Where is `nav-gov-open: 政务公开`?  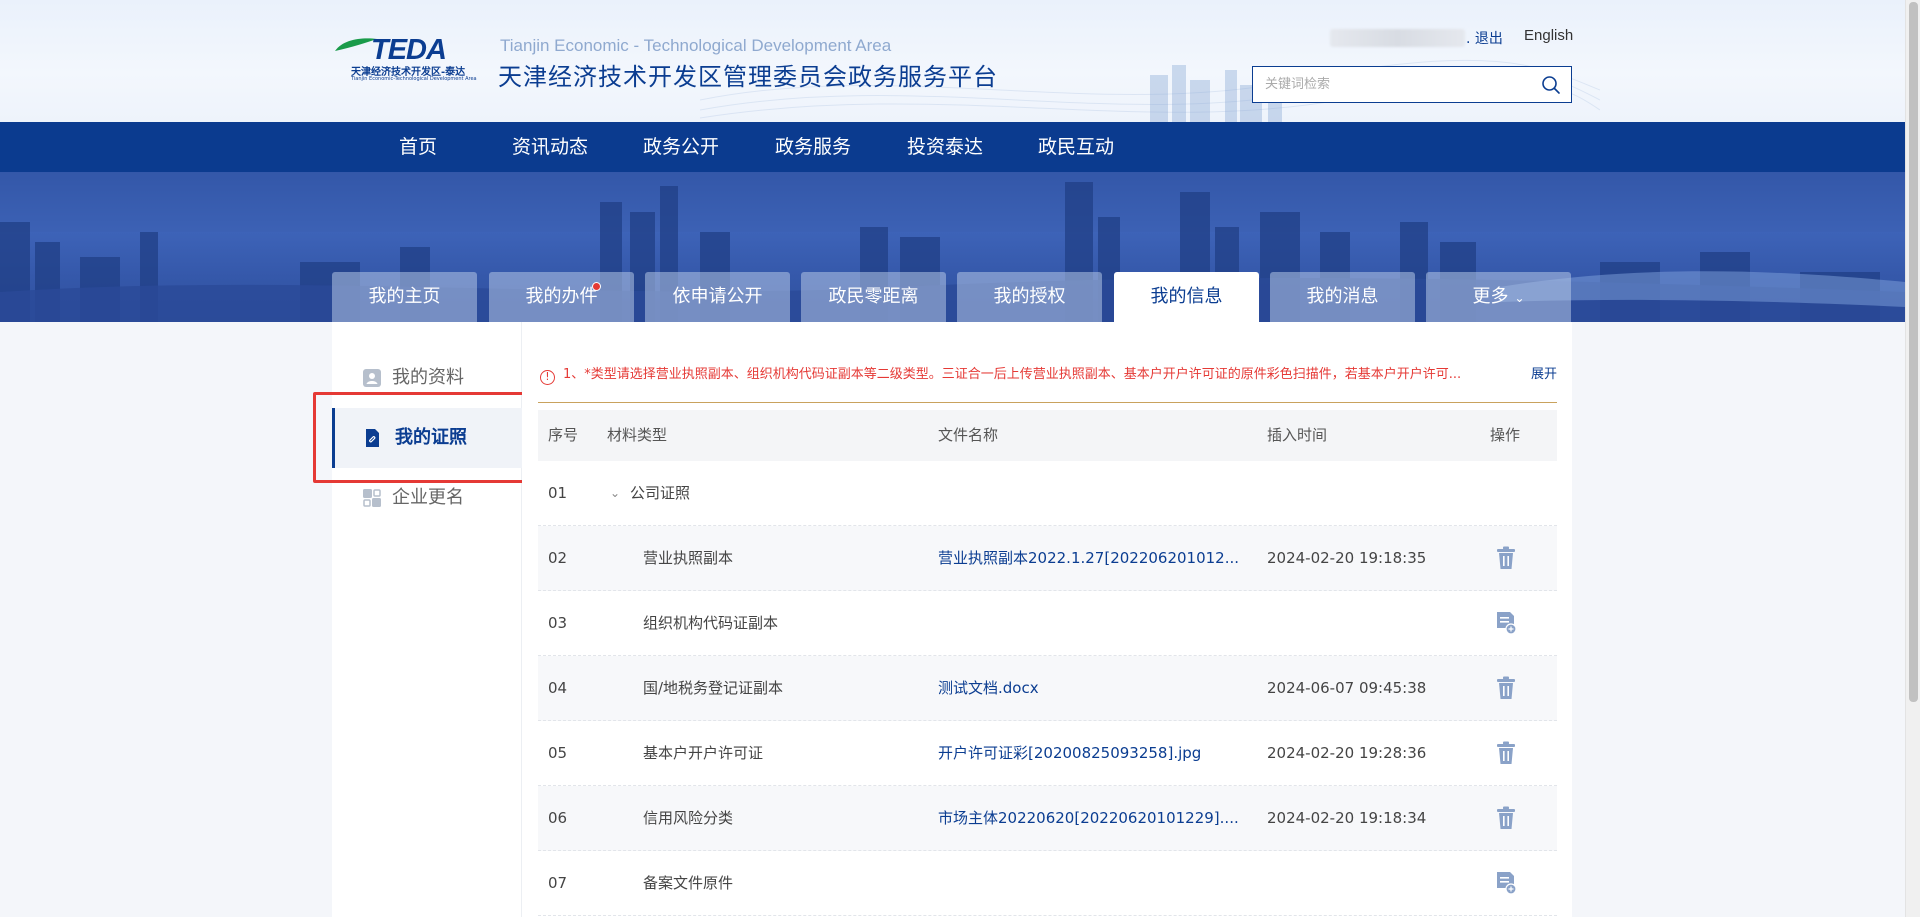 nav-gov-open: 政务公开 is located at coordinates (681, 147).